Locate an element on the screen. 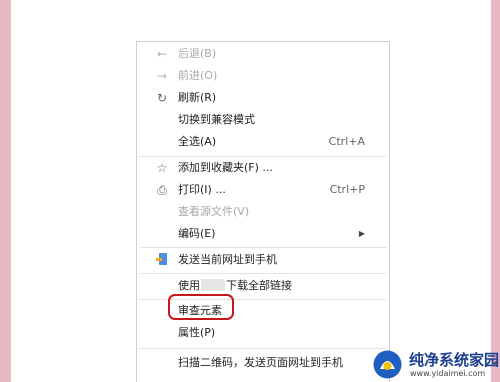 Image resolution: width=500 pixels, height=382 pixels. shortcut-label: Ctrl+A is located at coordinates (346, 141).